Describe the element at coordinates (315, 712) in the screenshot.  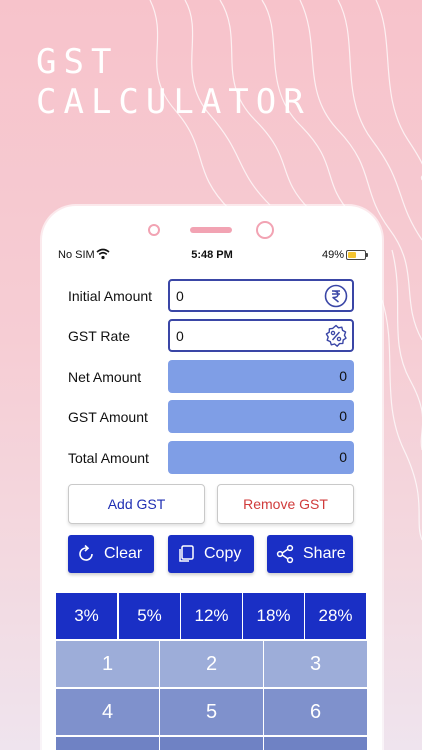
I see `key-6: 6` at that location.